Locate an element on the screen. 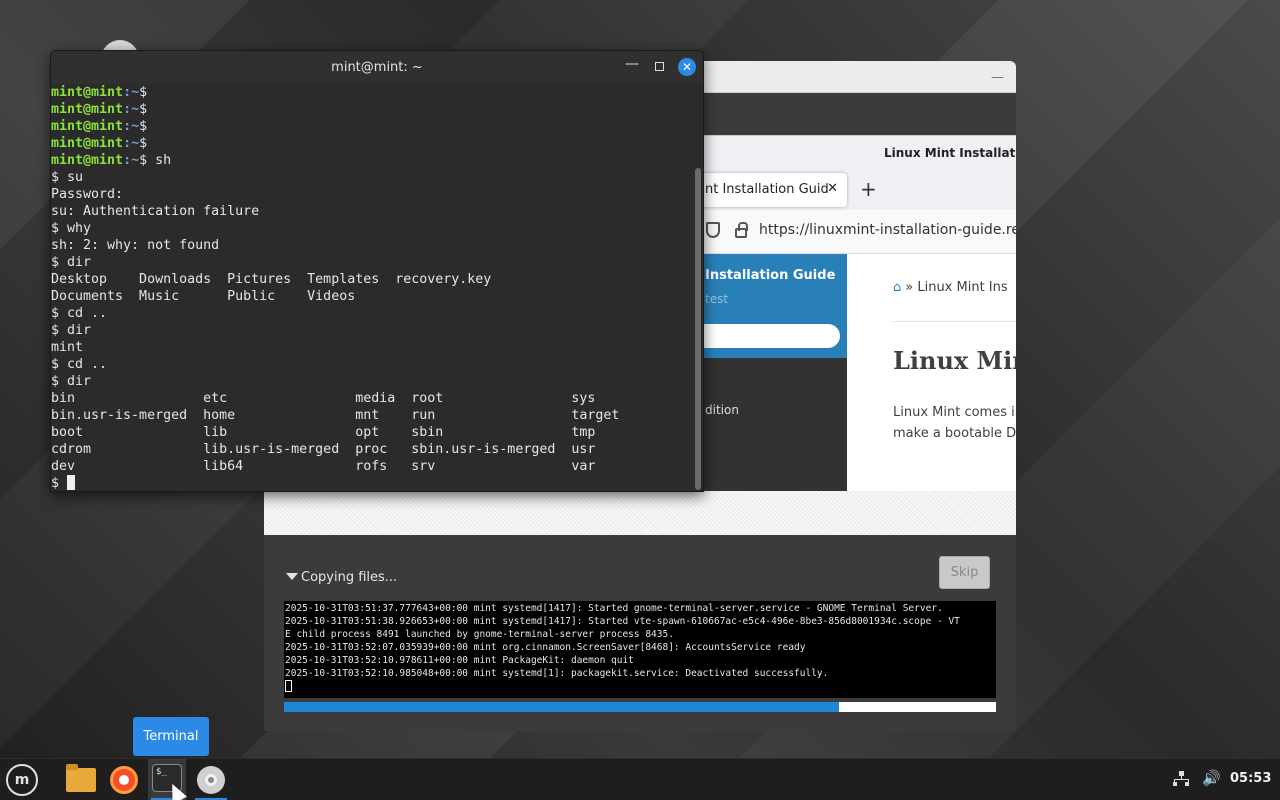 This screenshot has width=1280, height=800. terminal-line: boot lib opt sbin tmp is located at coordinates (373, 432).